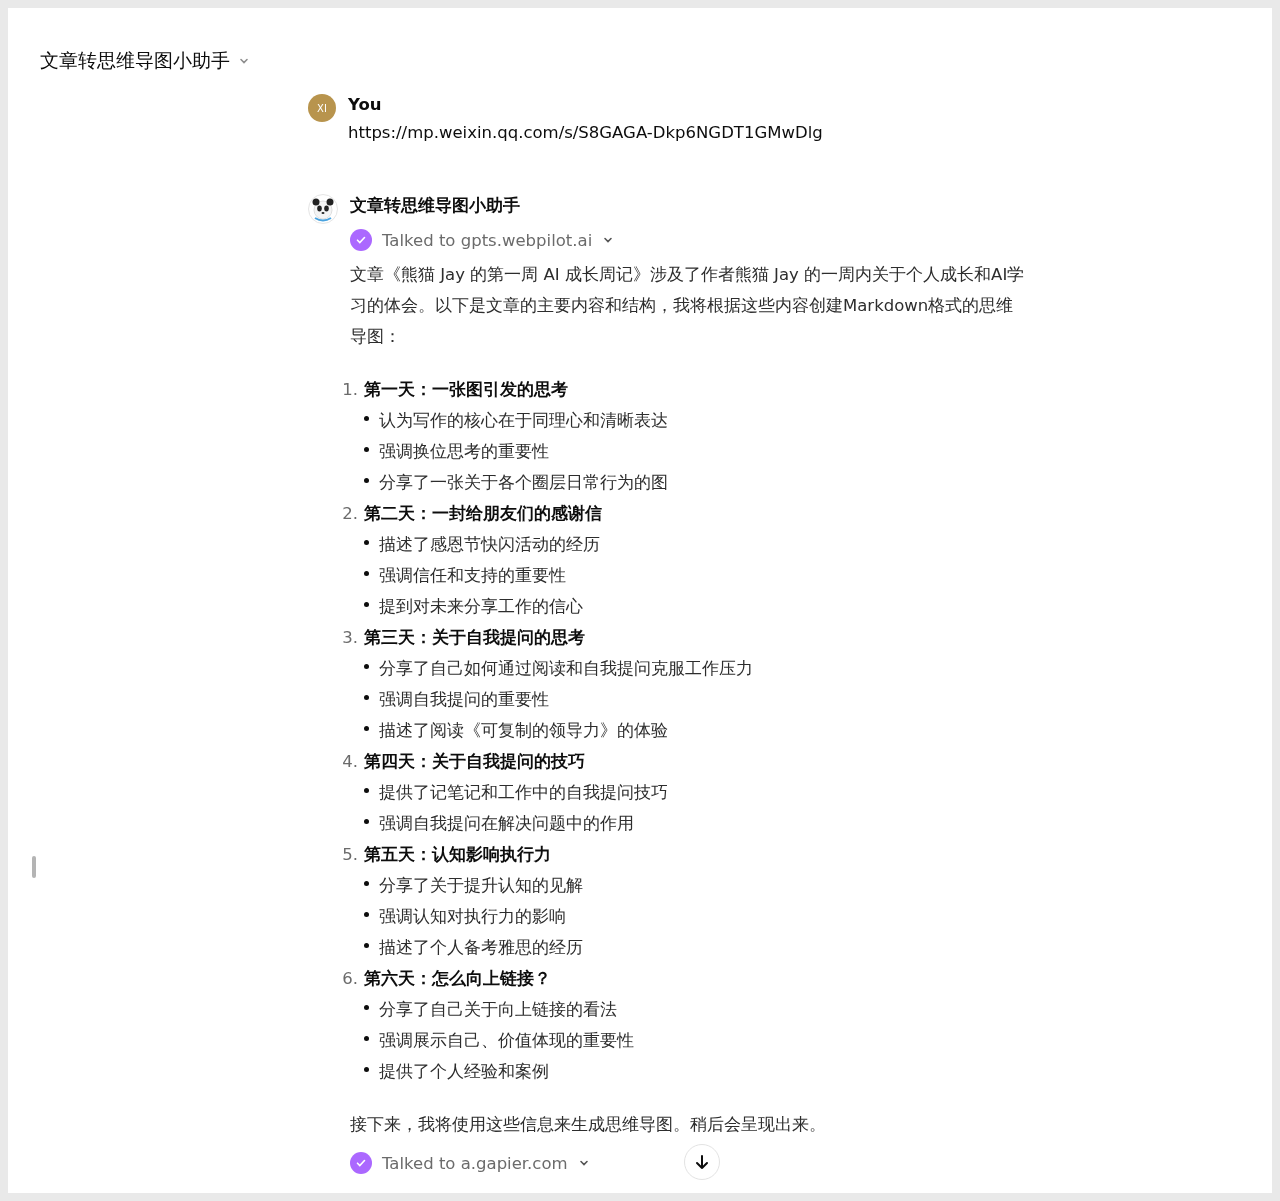 Image resolution: width=1280 pixels, height=1201 pixels. What do you see at coordinates (588, 1125) in the screenshot?
I see `message-paragraph: 接下来，我将使用这些信息来生成思维导图。稍后会呈现出来。` at bounding box center [588, 1125].